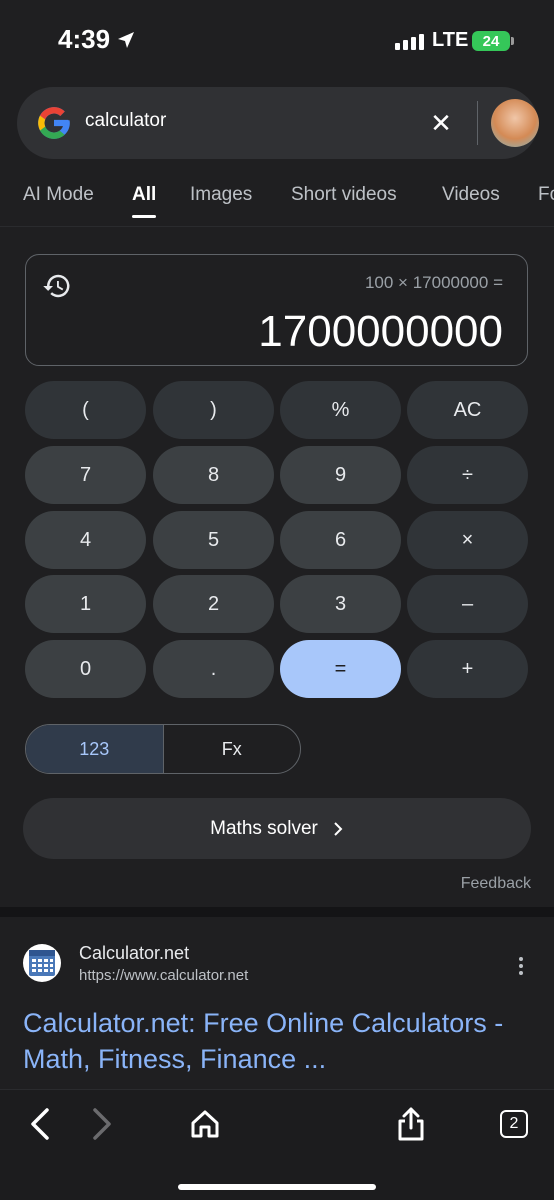 Image resolution: width=554 pixels, height=1200 pixels. I want to click on section-divider, so click(277, 912).